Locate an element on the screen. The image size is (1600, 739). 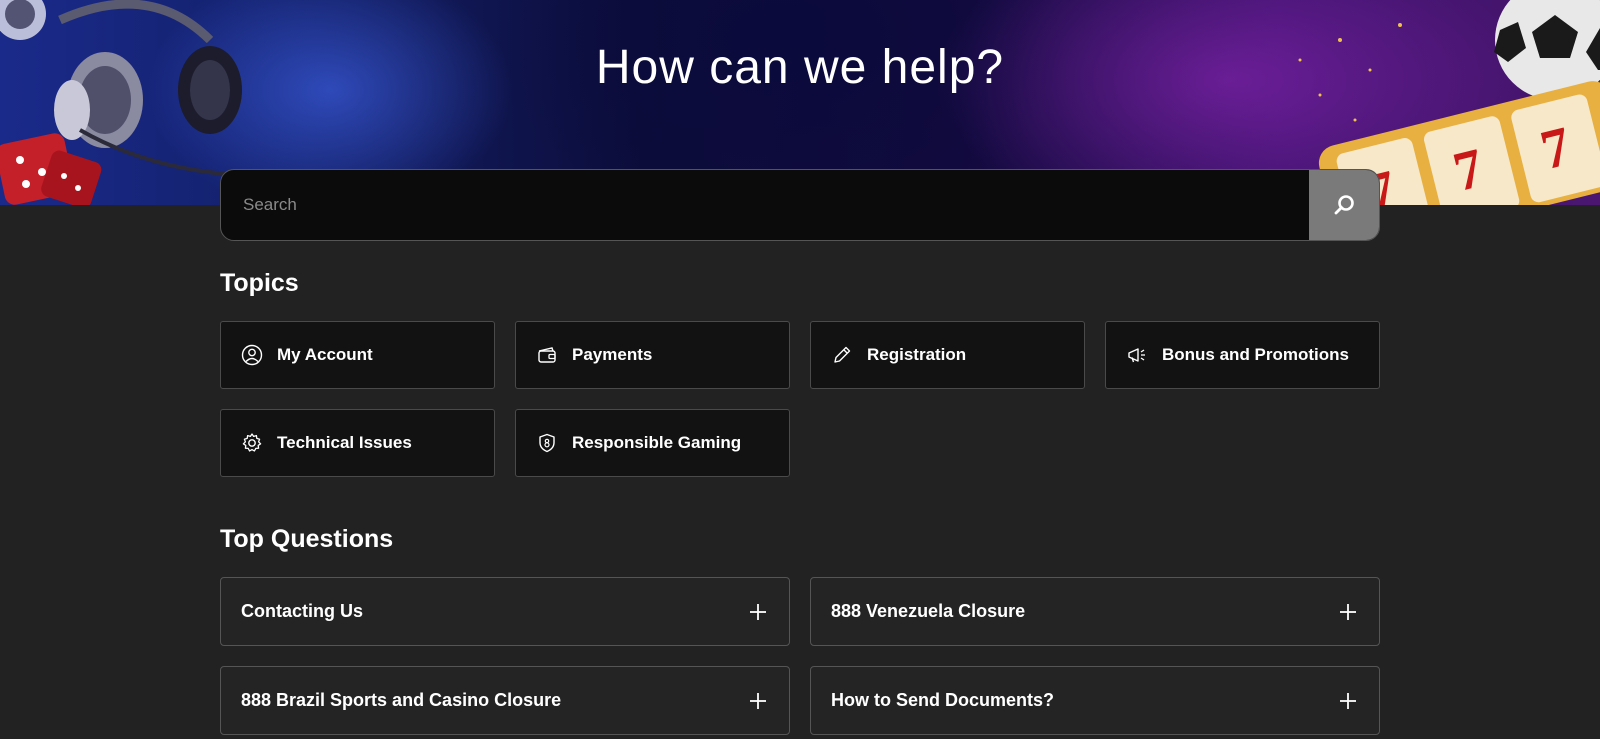
topic-label: Technical Issues is located at coordinates (344, 442).